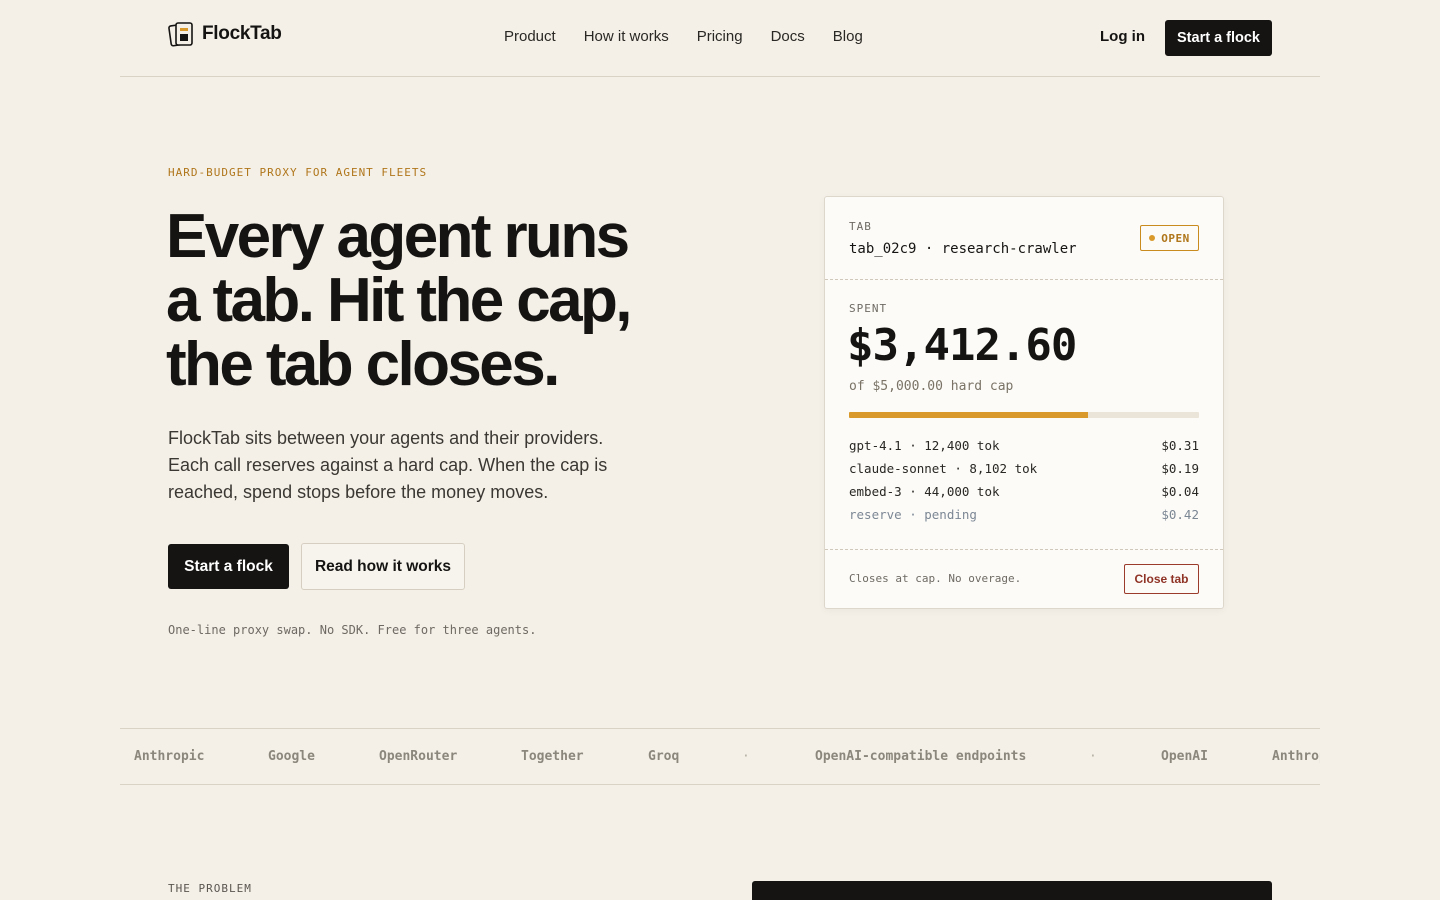 The width and height of the screenshot is (1440, 900). Describe the element at coordinates (1218, 38) in the screenshot. I see `nav-start-flock-button: Start a flock` at that location.